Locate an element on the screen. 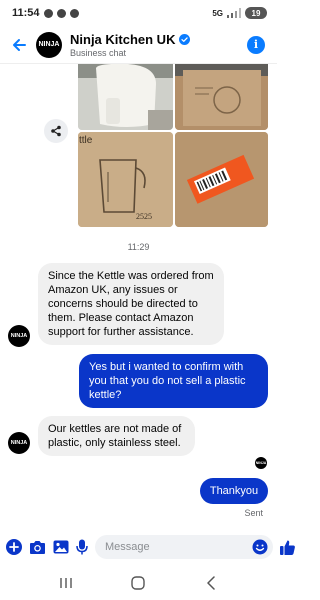 Image resolution: width=320 pixels, height=600 pixels. message-composer is located at coordinates (147, 547).